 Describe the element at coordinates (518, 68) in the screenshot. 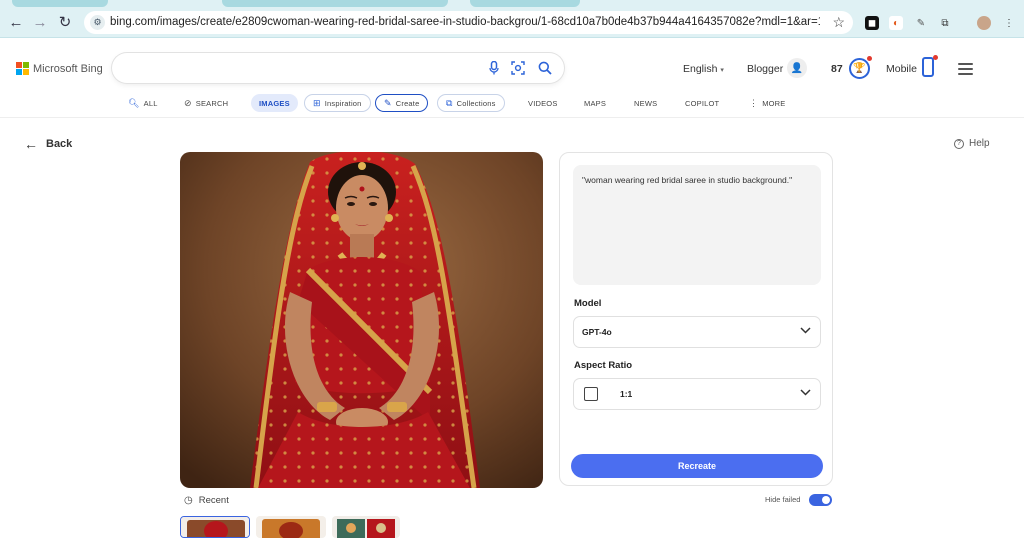

I see `visual-search-icon` at that location.